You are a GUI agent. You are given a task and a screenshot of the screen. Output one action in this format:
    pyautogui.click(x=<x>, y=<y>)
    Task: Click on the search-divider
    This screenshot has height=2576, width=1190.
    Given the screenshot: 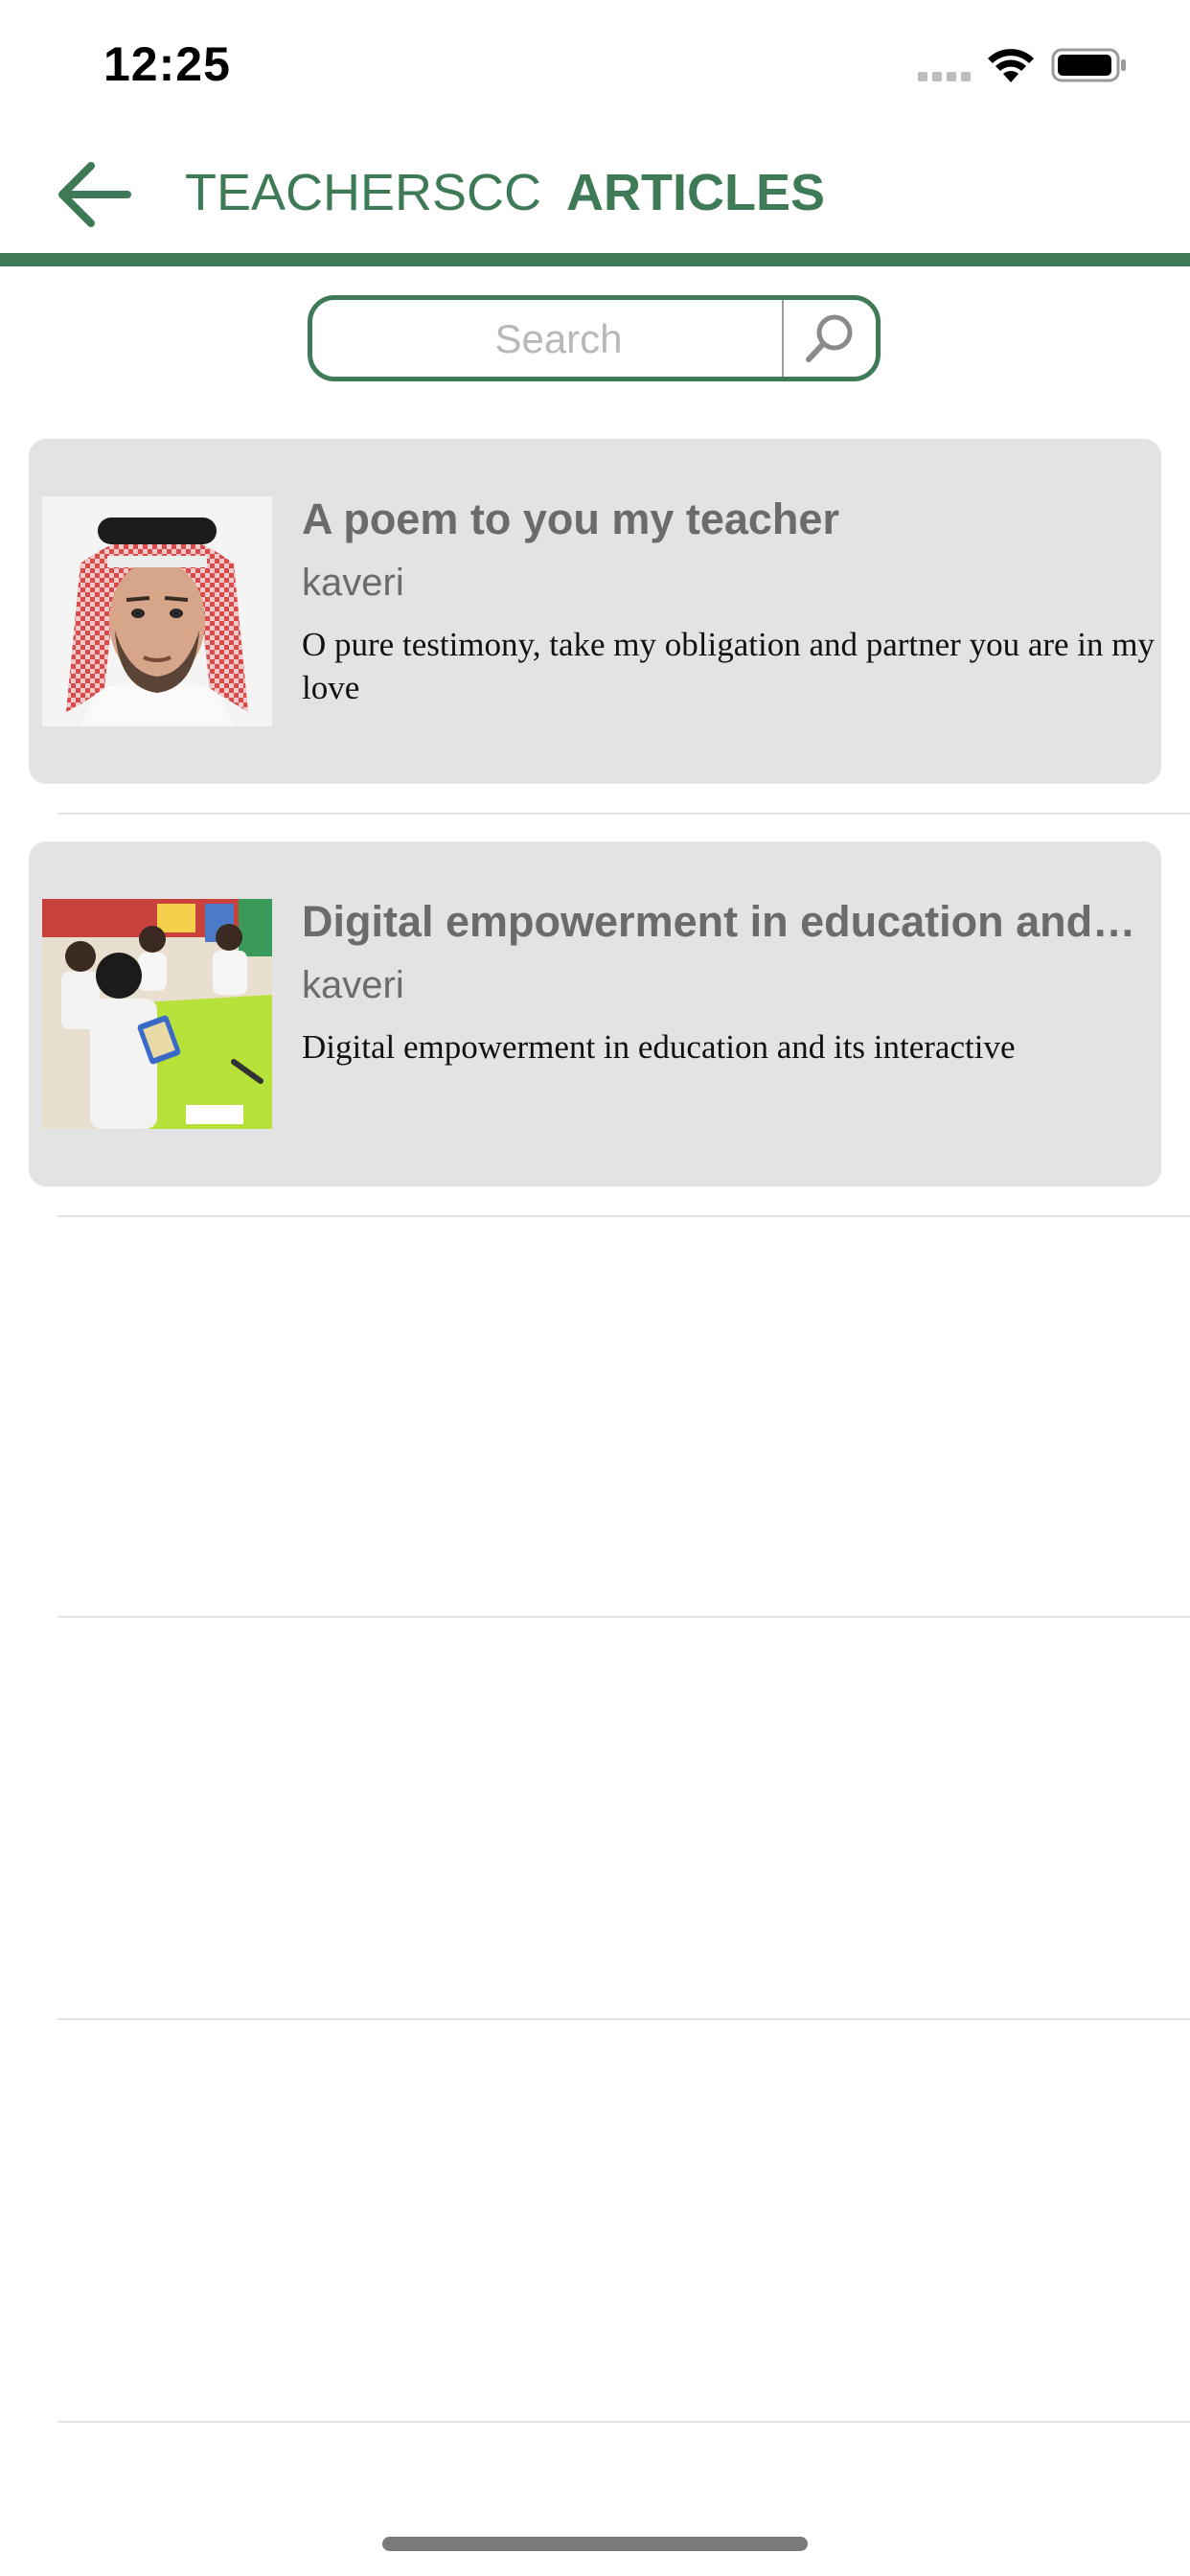 What is the action you would take?
    pyautogui.click(x=783, y=338)
    